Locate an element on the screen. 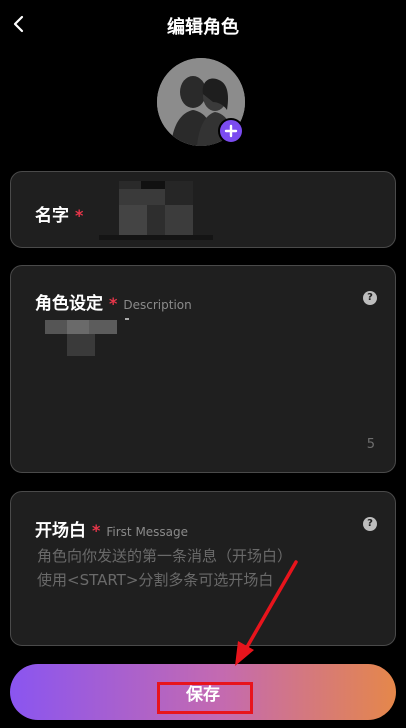 The height and width of the screenshot is (728, 406). description-hint: Description is located at coordinates (157, 305).